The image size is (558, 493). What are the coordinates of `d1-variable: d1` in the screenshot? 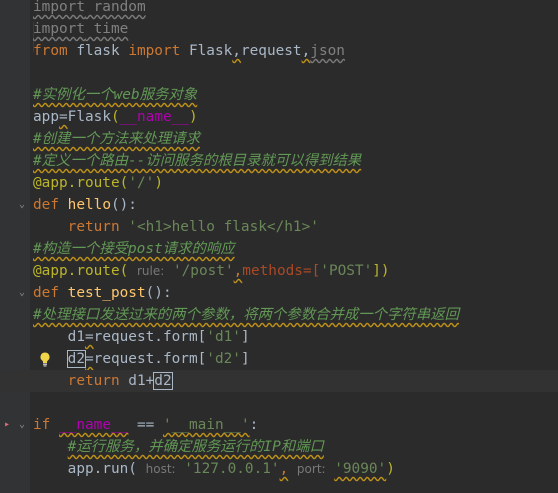 It's located at (76, 337).